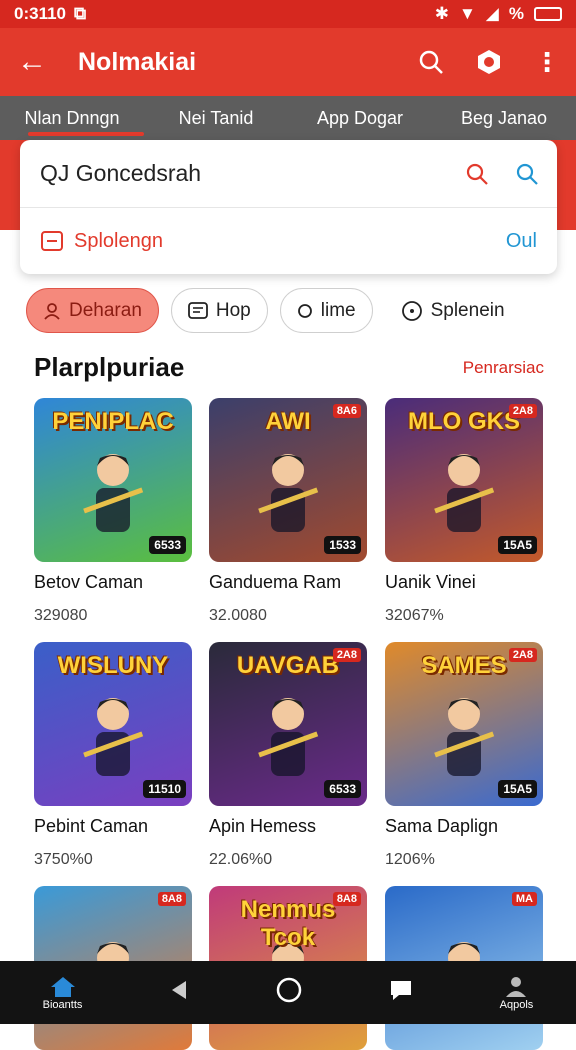 This screenshot has width=576, height=1050. What do you see at coordinates (441, 13) in the screenshot?
I see `bluetooth-icon: ✱` at bounding box center [441, 13].